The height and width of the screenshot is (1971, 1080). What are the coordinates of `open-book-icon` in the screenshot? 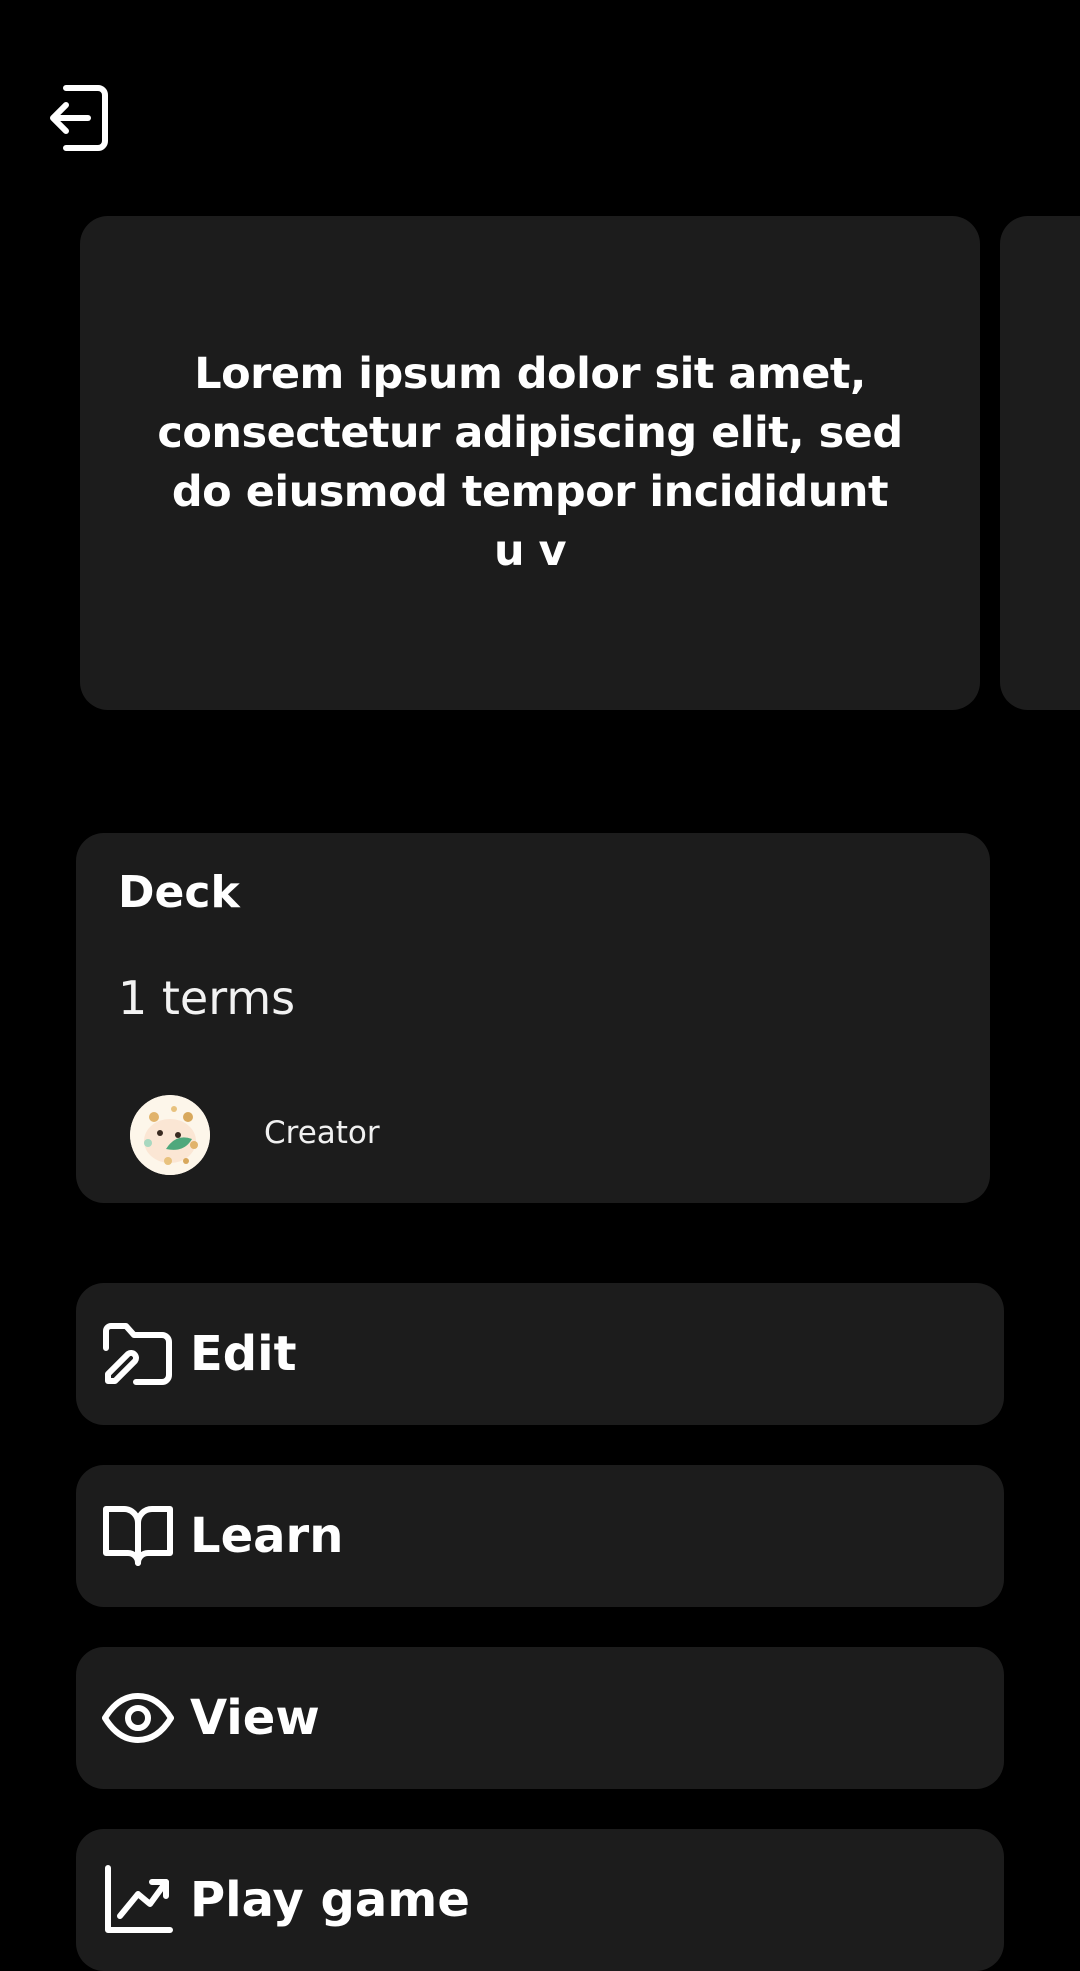 It's located at (138, 1536).